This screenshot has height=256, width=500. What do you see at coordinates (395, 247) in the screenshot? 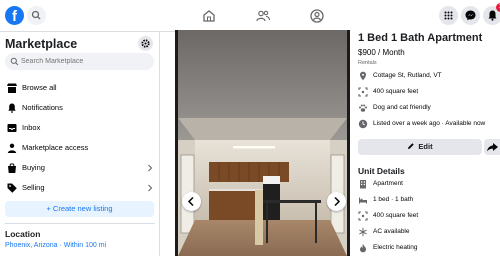
I see `unit-detail-text: Electric heating` at bounding box center [395, 247].